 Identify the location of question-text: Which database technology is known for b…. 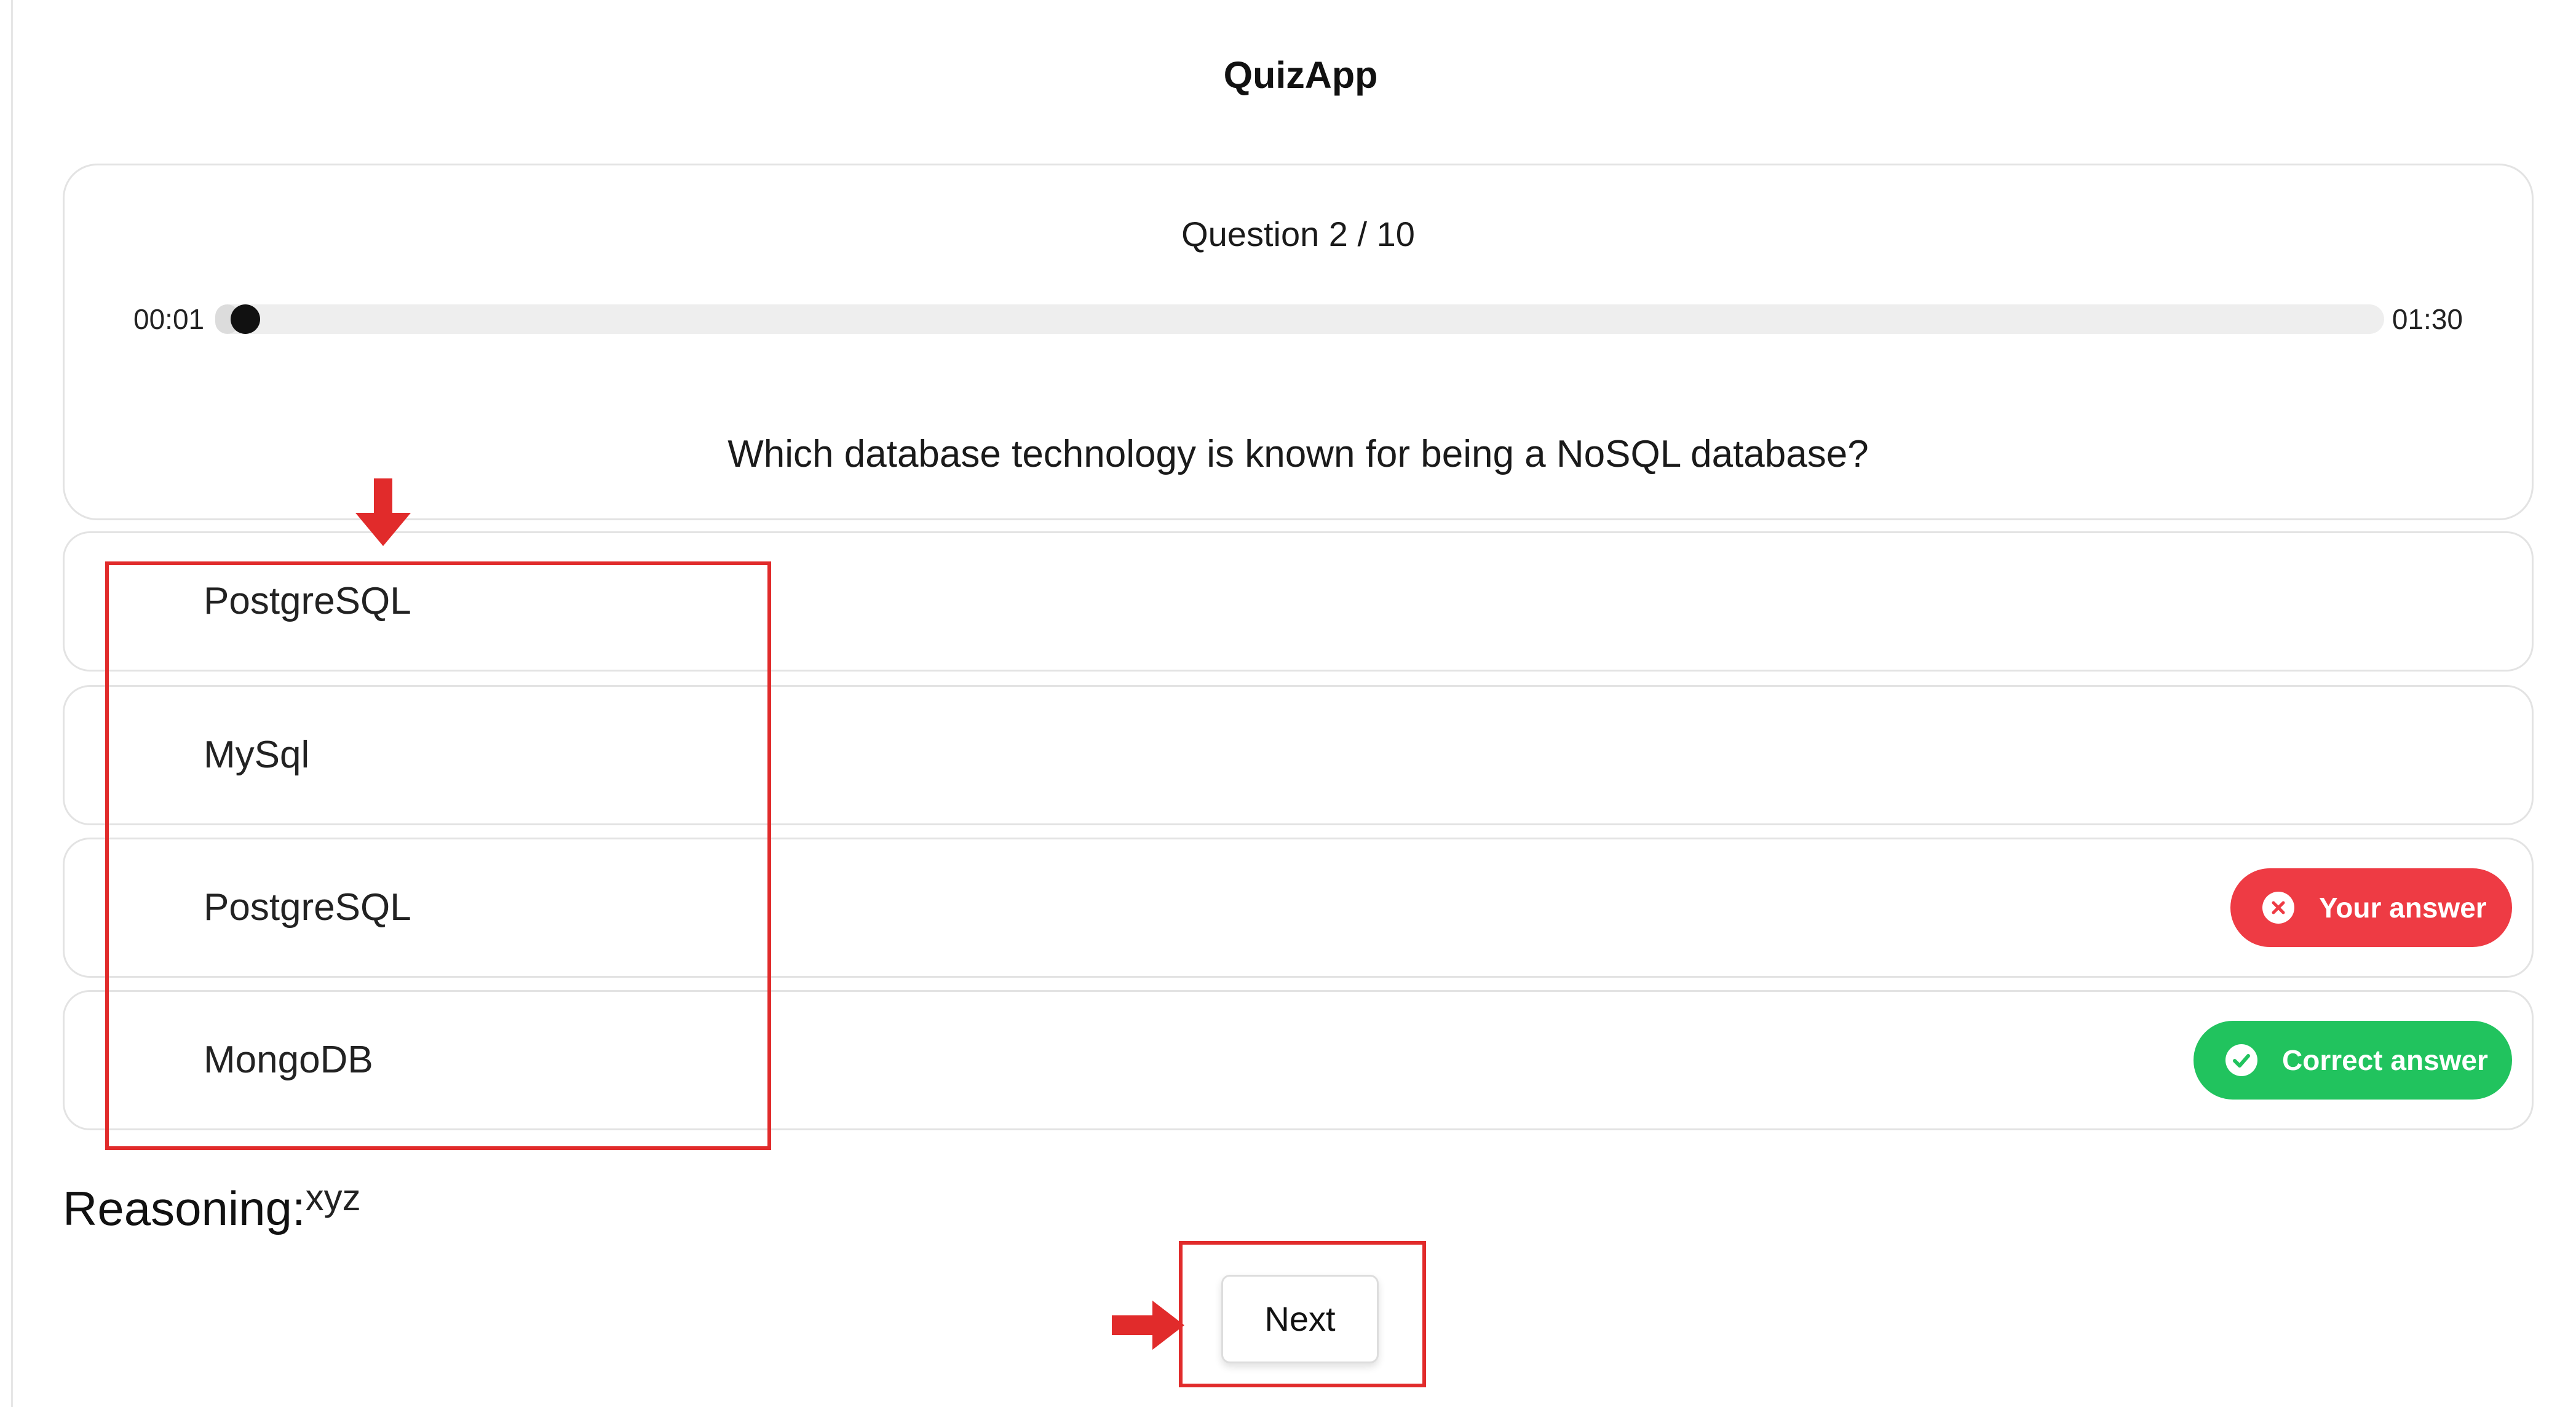
(1298, 454).